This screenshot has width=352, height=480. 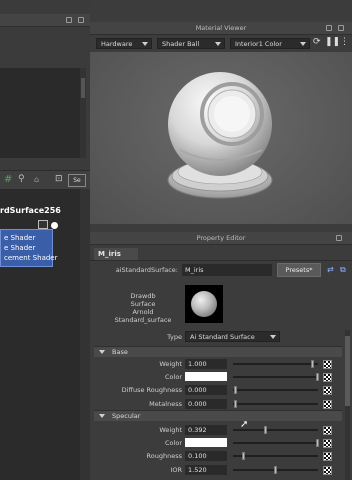 I want to click on geometry-dropdown-value: Shader Ball, so click(x=181, y=44).